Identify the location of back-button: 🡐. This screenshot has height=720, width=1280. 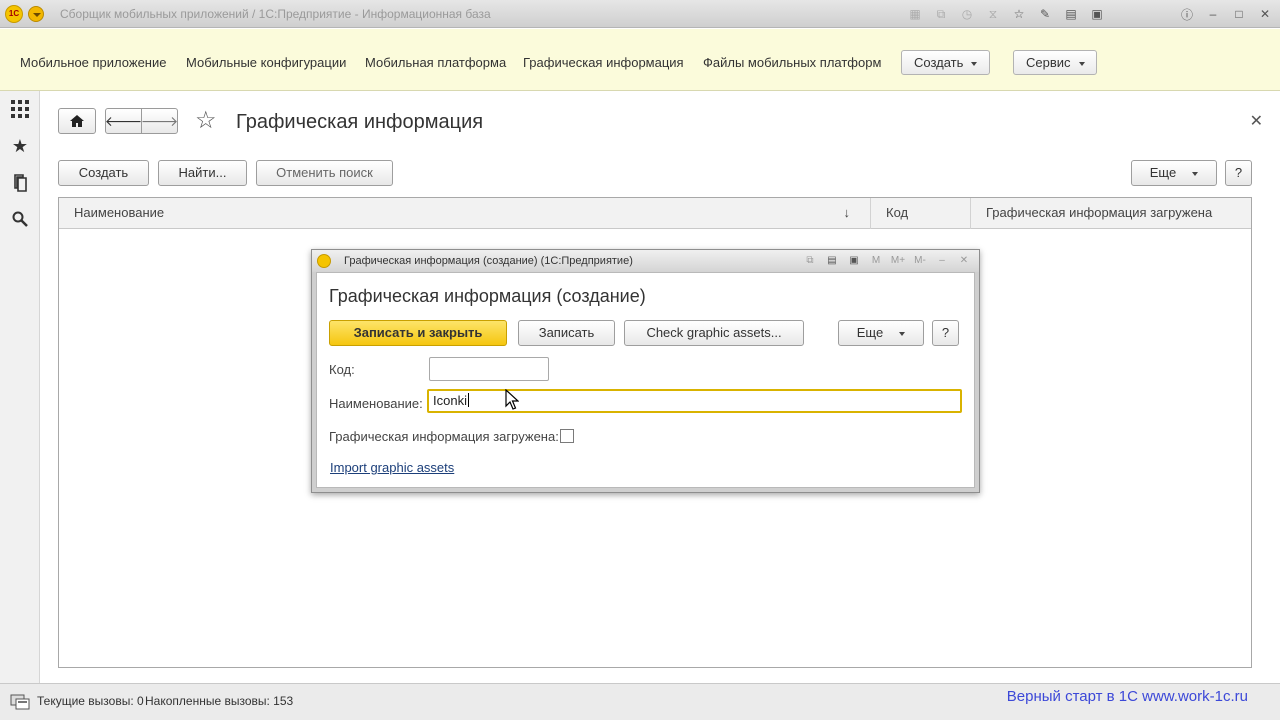
(123, 121).